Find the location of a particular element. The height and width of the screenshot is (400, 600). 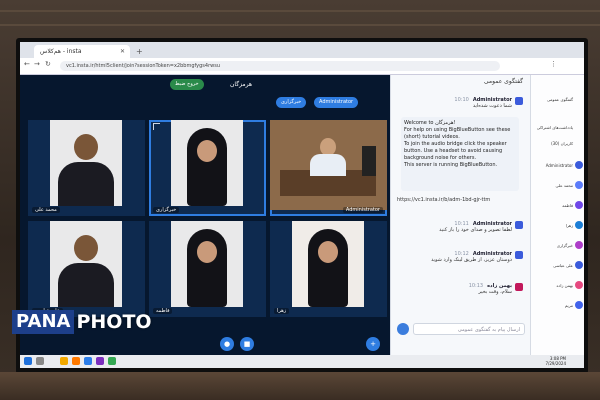

video-tile: علی عباسی is located at coordinates (86, 269).